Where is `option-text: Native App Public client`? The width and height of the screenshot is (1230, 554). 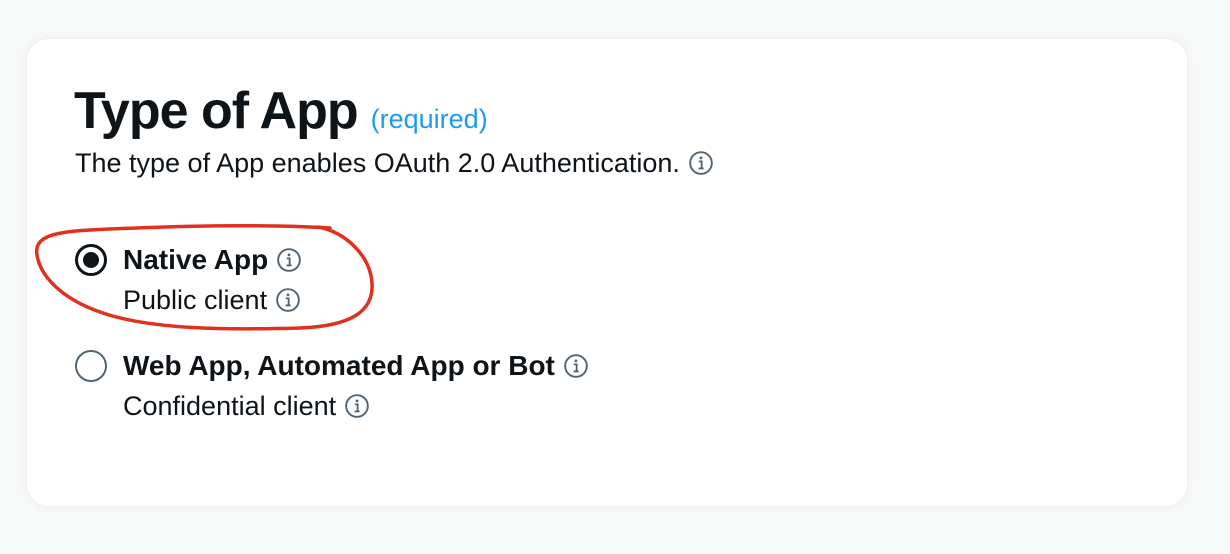
option-text: Native App Public client is located at coordinates (212, 280).